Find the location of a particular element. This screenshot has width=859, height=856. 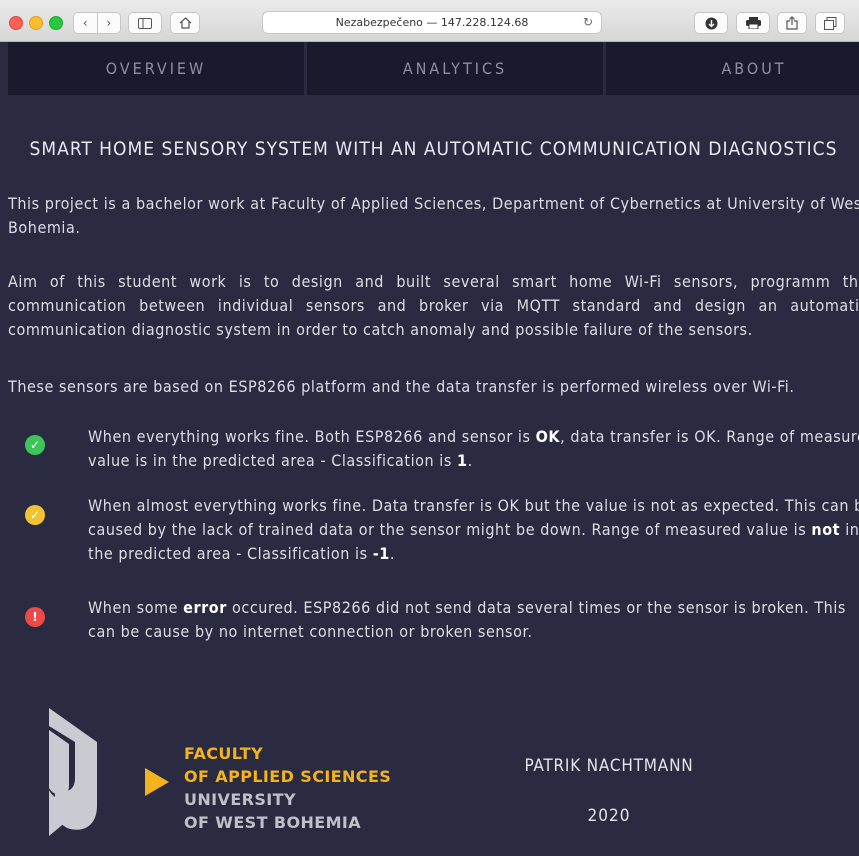

university-logo-icon is located at coordinates (110, 773).